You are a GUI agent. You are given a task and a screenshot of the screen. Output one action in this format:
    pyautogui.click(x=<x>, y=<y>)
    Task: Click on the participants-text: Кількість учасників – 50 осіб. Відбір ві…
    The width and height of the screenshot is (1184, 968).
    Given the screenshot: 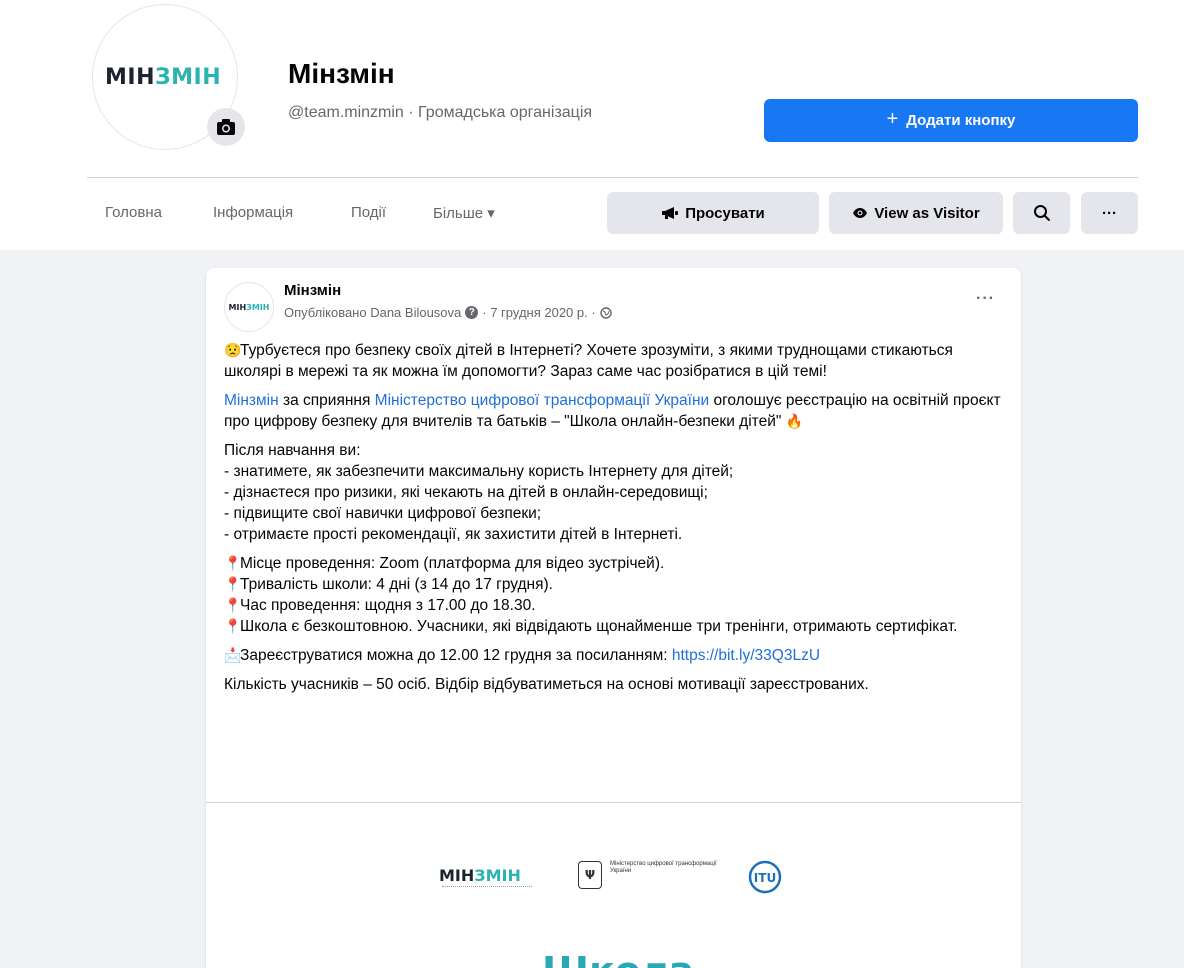 What is the action you would take?
    pyautogui.click(x=546, y=684)
    